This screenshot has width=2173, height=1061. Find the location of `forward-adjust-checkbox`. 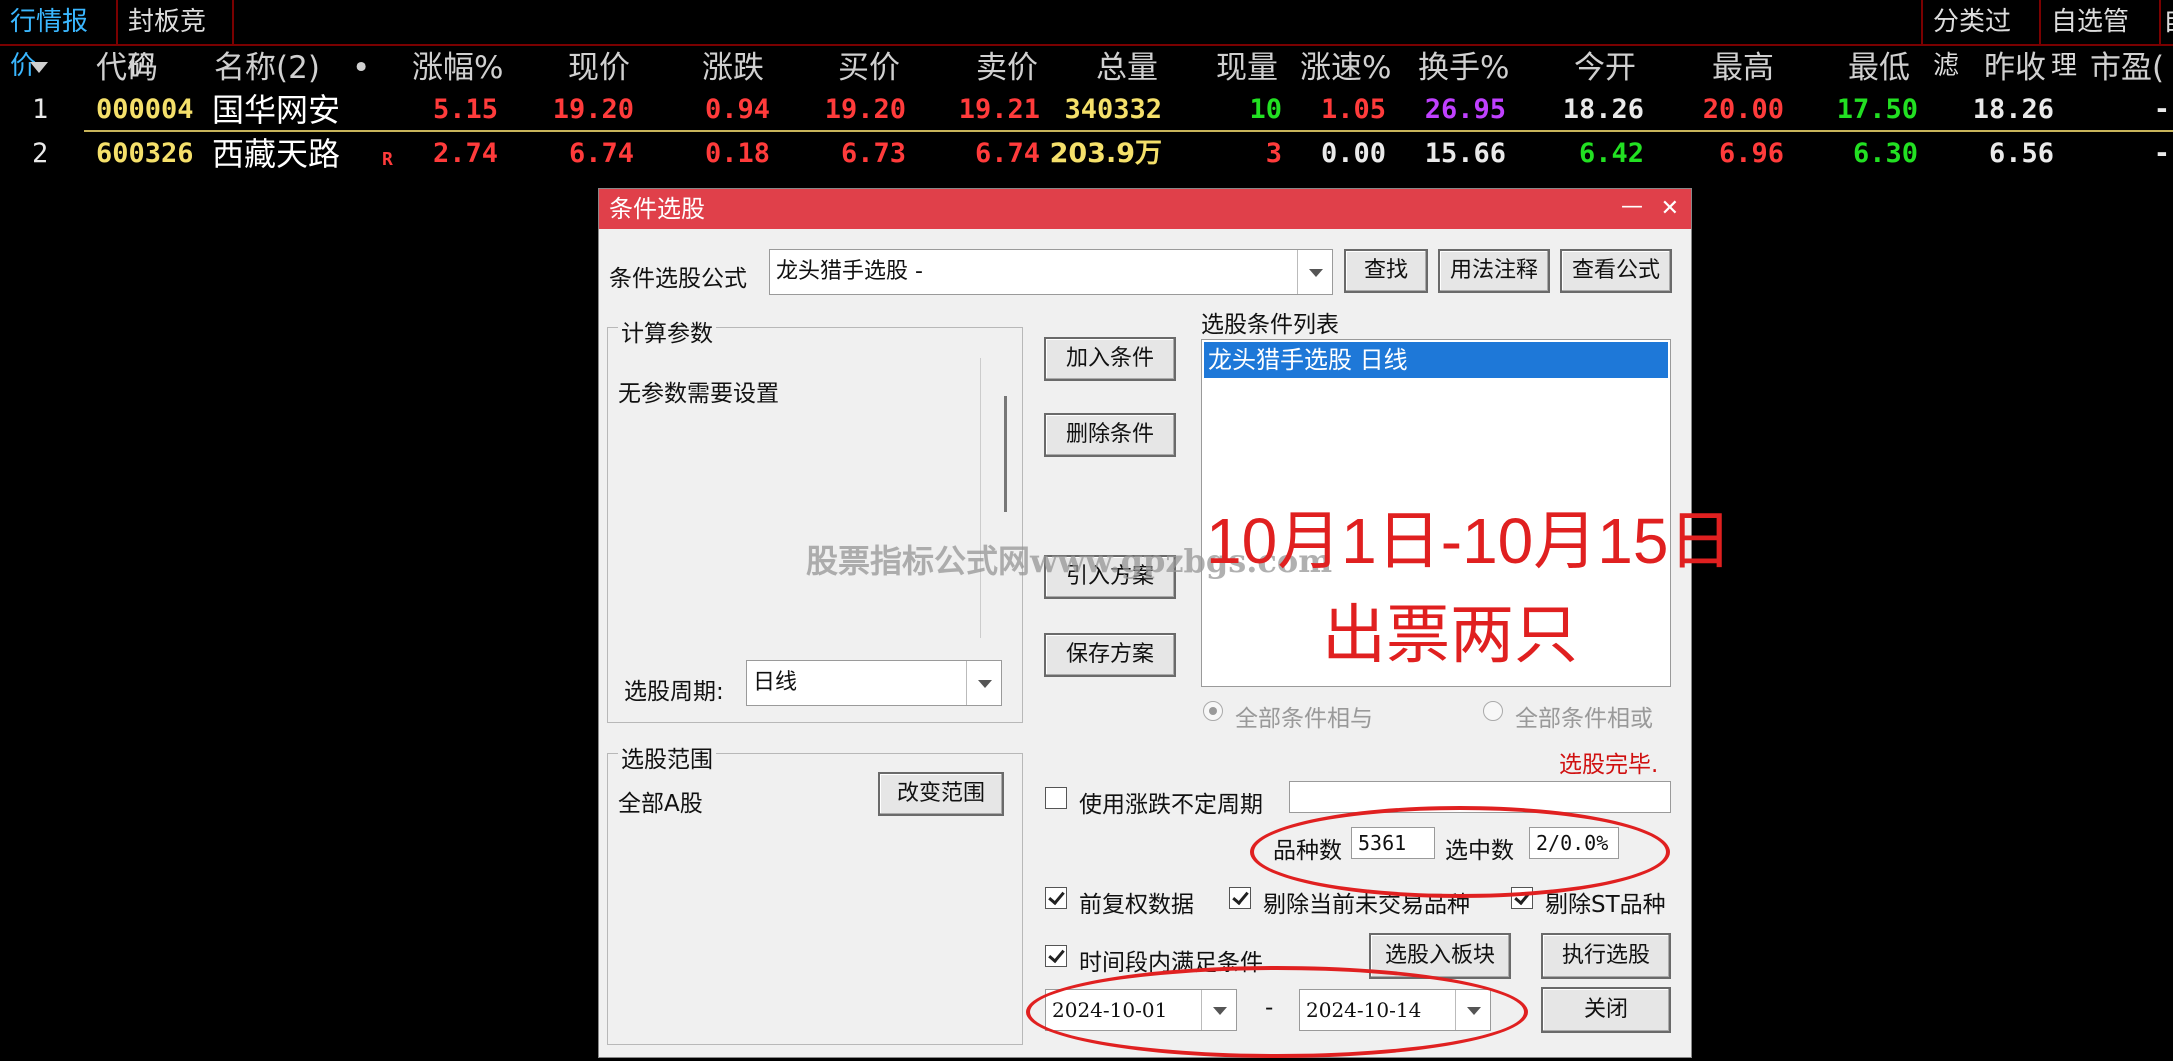

forward-adjust-checkbox is located at coordinates (1056, 898).